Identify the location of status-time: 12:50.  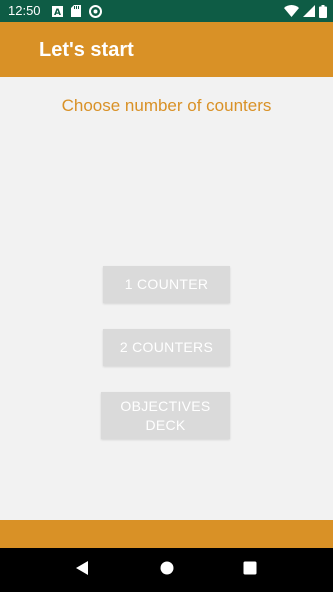
(24, 10).